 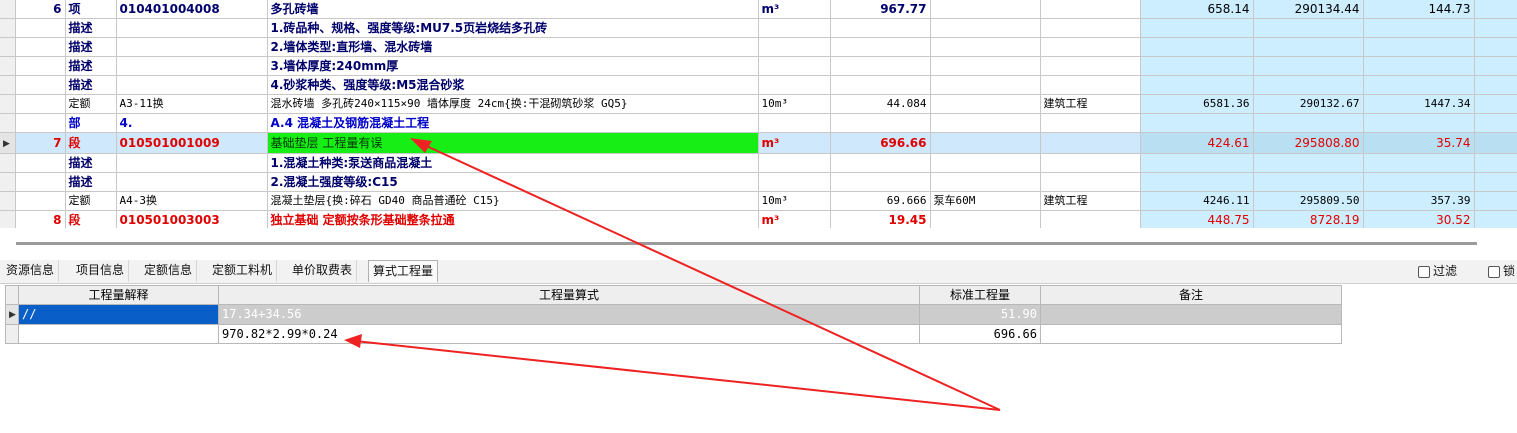 I want to click on header-explanation: 工程量解释, so click(x=118, y=295).